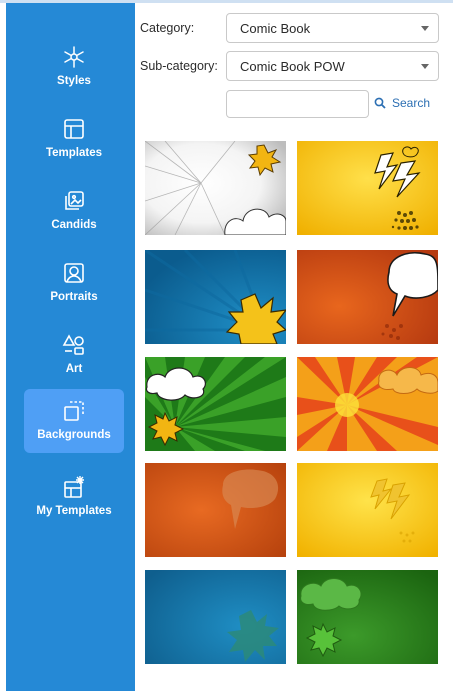 This screenshot has width=453, height=691. Describe the element at coordinates (275, 28) in the screenshot. I see `category-value: Comic Book` at that location.